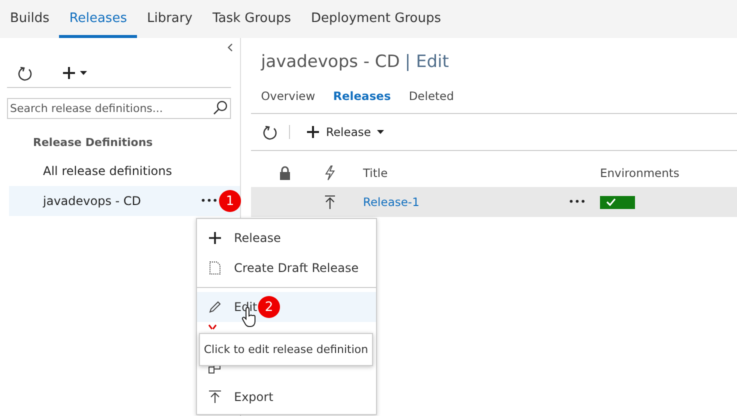 Image resolution: width=737 pixels, height=416 pixels. I want to click on step-badge: 1, so click(230, 201).